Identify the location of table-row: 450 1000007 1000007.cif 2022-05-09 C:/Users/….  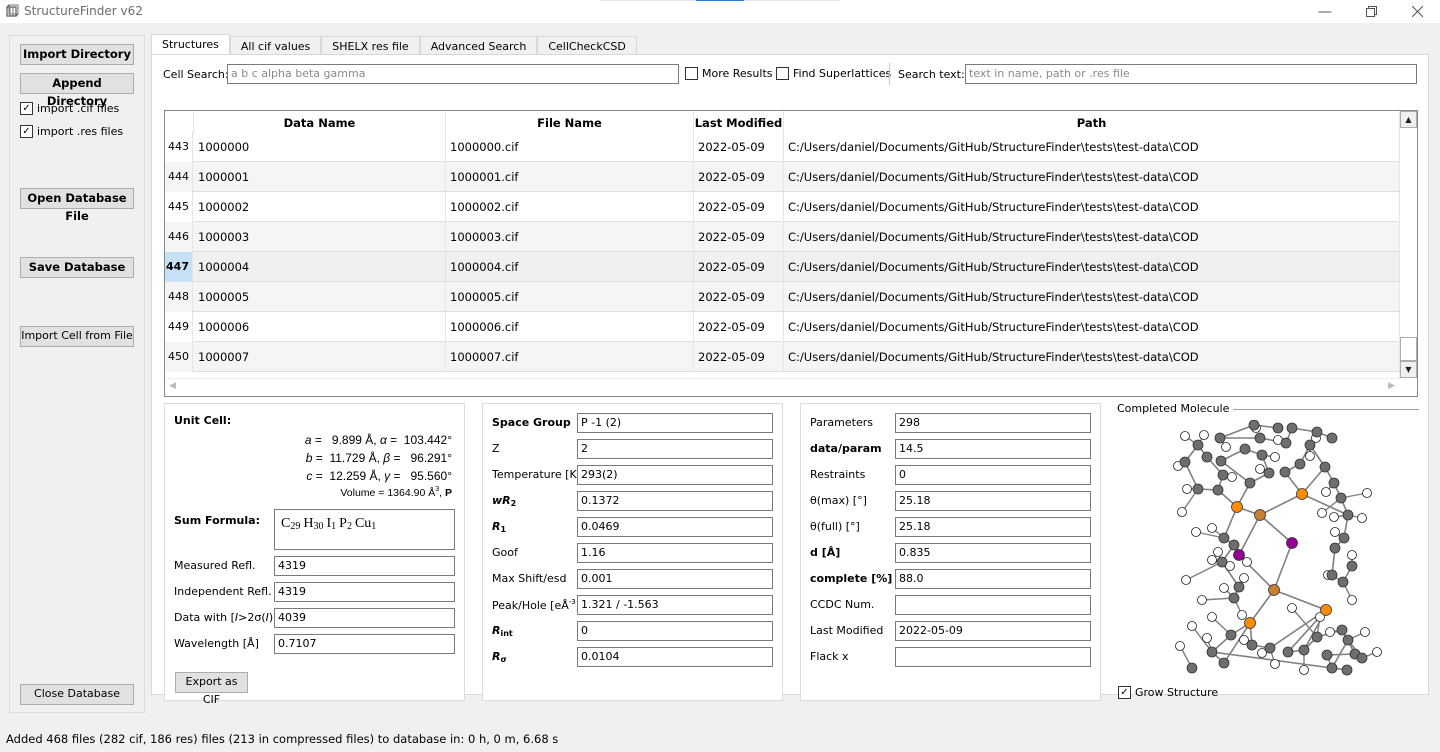
(782, 357).